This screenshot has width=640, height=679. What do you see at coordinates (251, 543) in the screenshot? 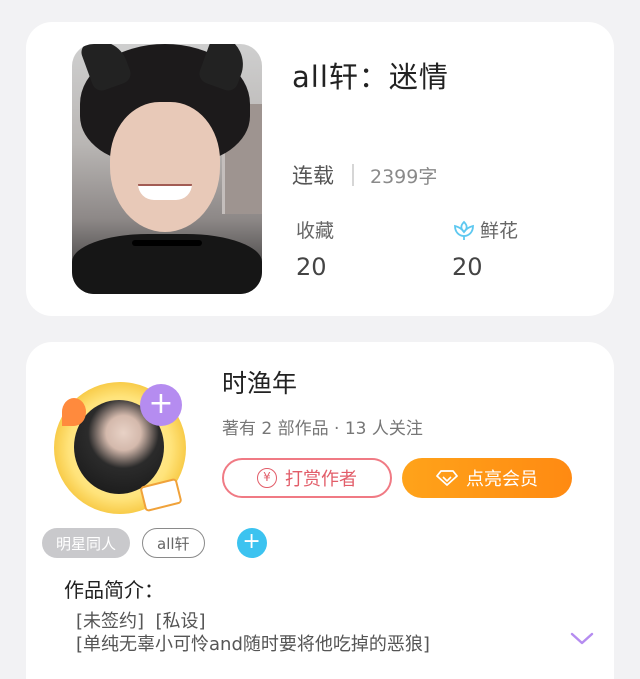
I see `add-tag-button: +` at bounding box center [251, 543].